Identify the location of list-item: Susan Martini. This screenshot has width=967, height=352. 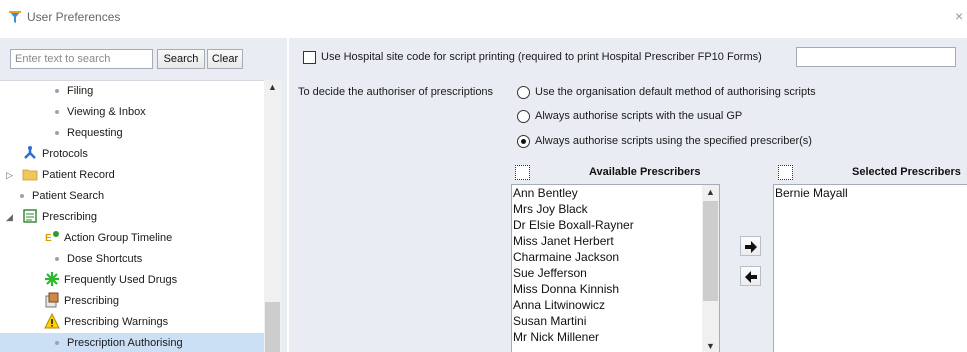
(615, 321).